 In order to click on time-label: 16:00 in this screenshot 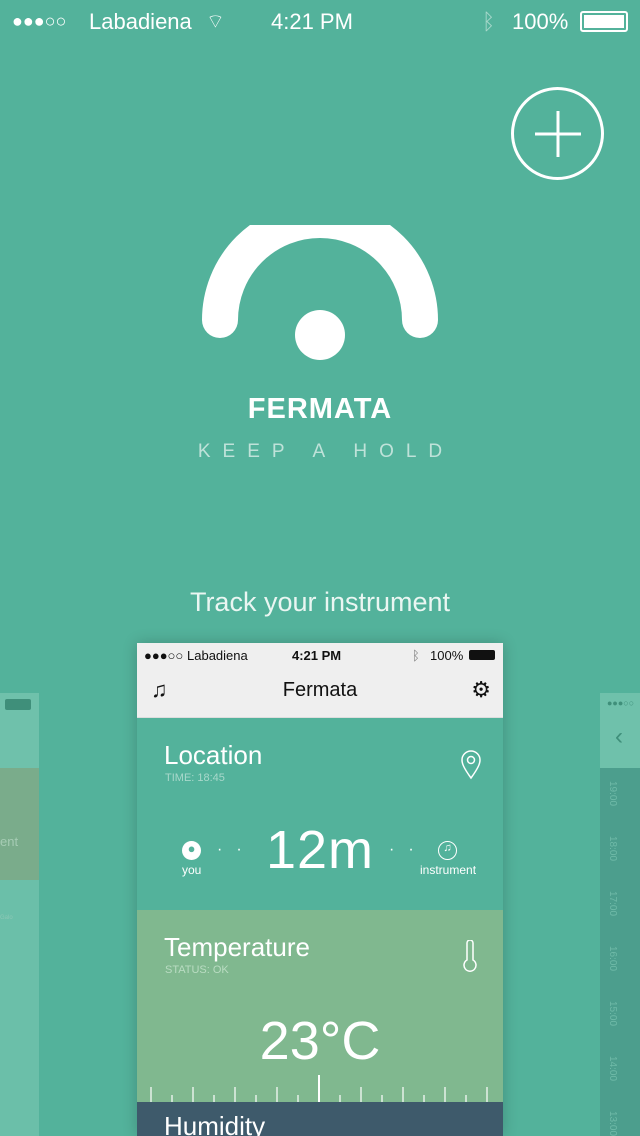, I will do `click(613, 958)`.